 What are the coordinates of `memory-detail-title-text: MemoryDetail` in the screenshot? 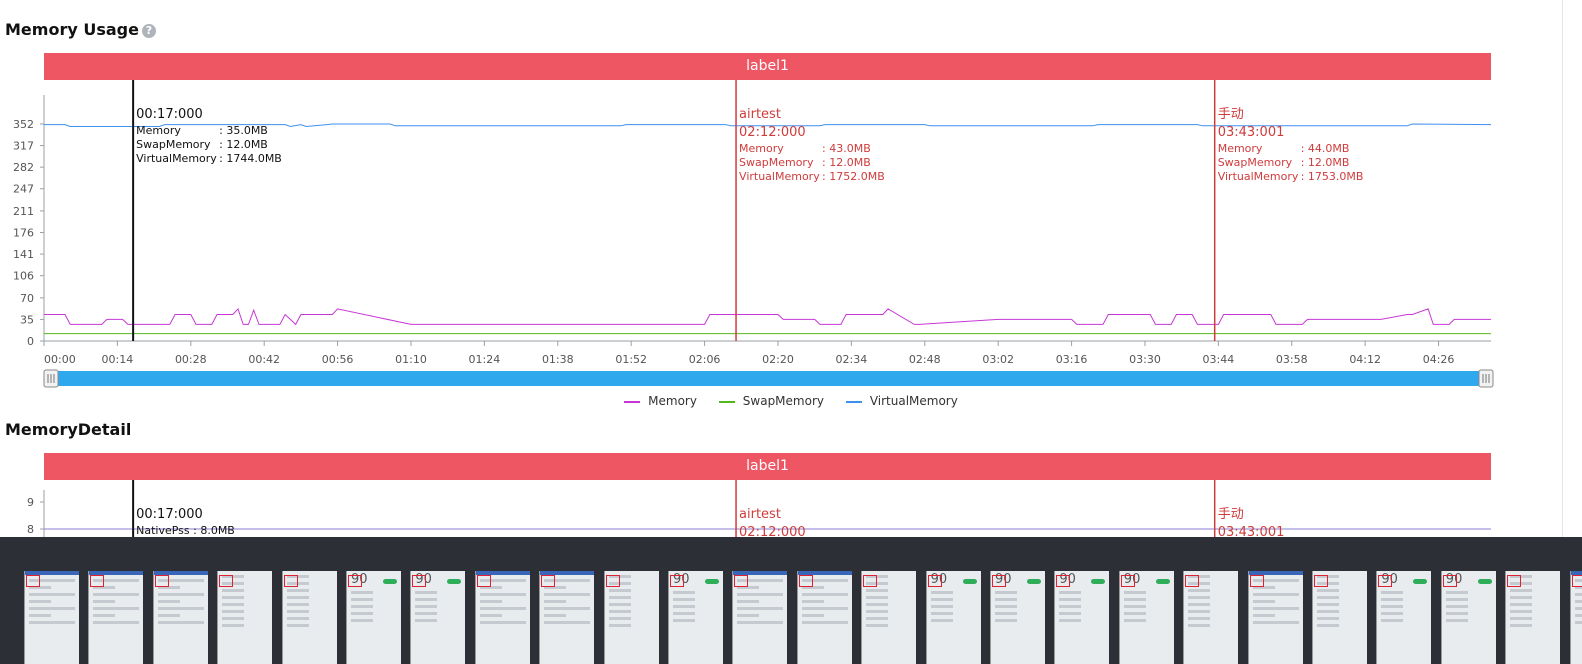 It's located at (68, 429).